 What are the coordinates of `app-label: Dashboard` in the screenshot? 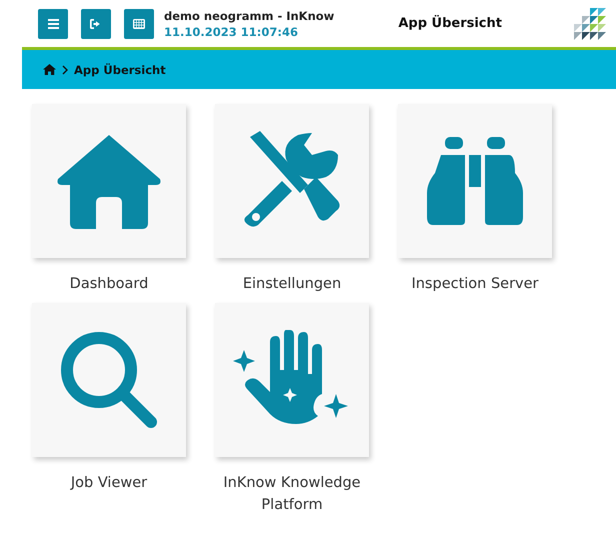 It's located at (109, 284).